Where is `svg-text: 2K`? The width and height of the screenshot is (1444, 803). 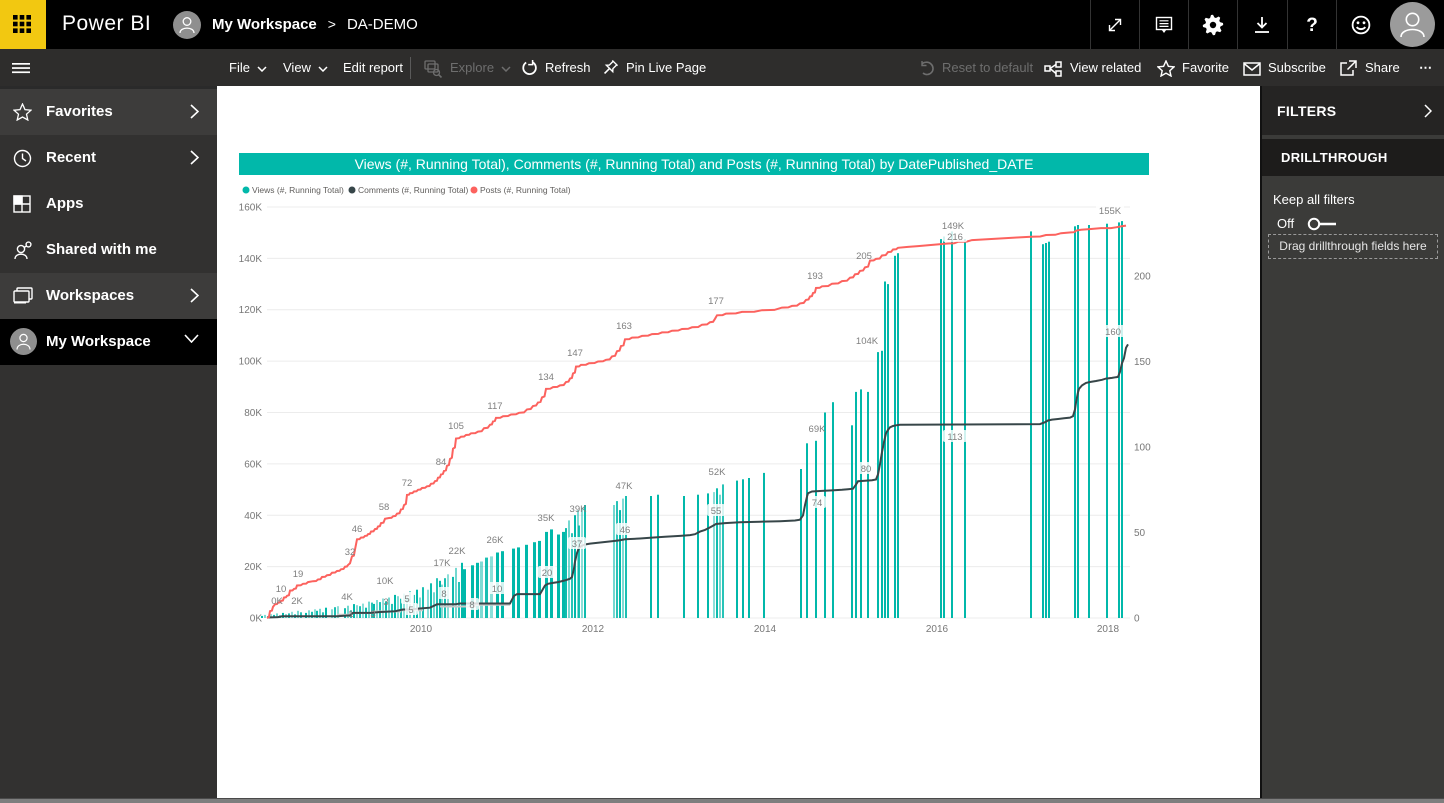 svg-text: 2K is located at coordinates (297, 601).